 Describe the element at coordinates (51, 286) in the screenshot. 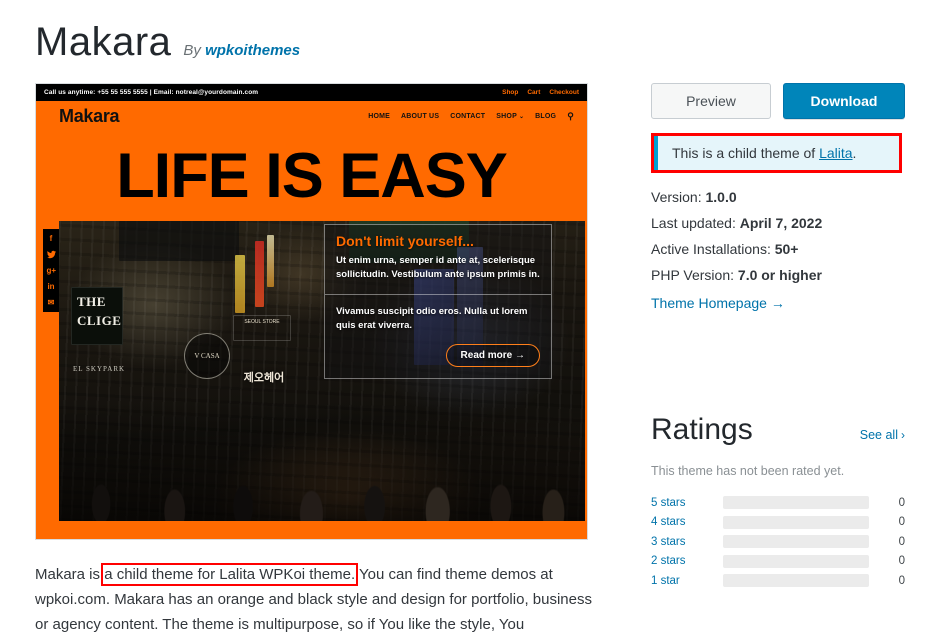

I see `linkedin-icon: in` at that location.